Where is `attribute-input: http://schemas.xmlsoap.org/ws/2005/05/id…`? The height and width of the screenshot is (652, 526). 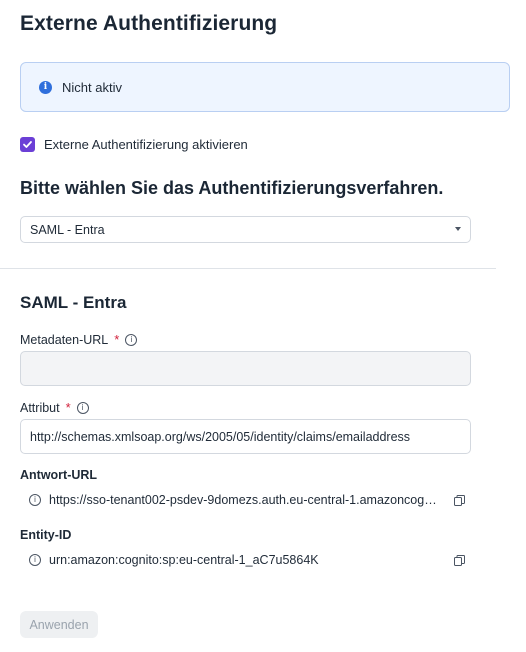 attribute-input: http://schemas.xmlsoap.org/ws/2005/05/id… is located at coordinates (245, 436).